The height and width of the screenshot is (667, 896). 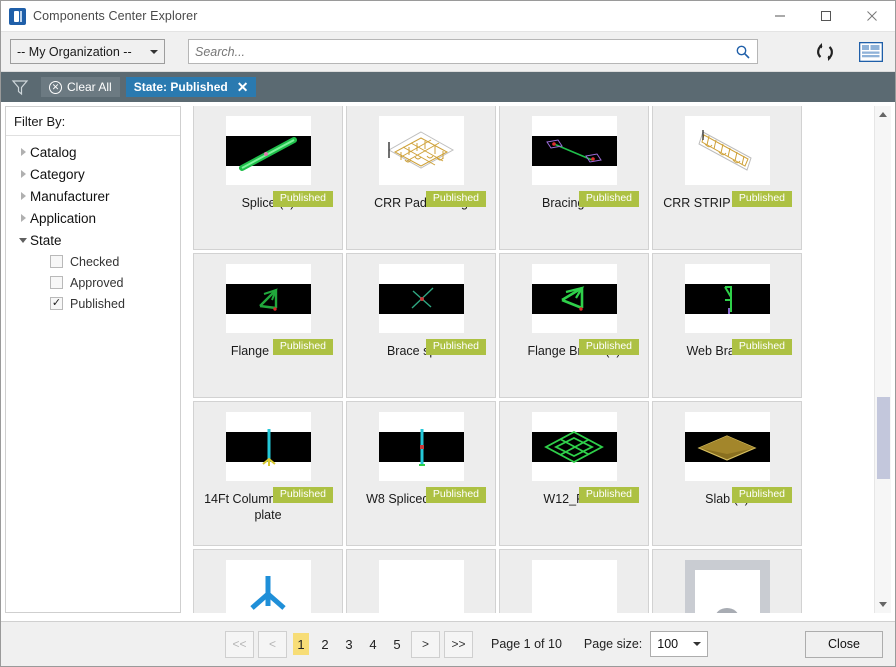 I want to click on strip-footing-rebar-art, so click(x=724, y=150).